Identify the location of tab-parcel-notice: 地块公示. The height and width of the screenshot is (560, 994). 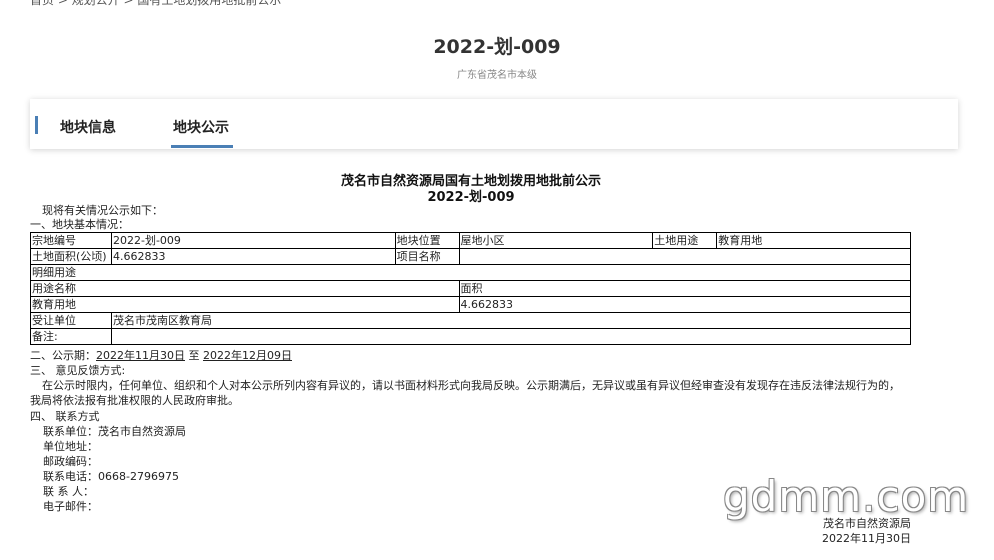
(201, 127).